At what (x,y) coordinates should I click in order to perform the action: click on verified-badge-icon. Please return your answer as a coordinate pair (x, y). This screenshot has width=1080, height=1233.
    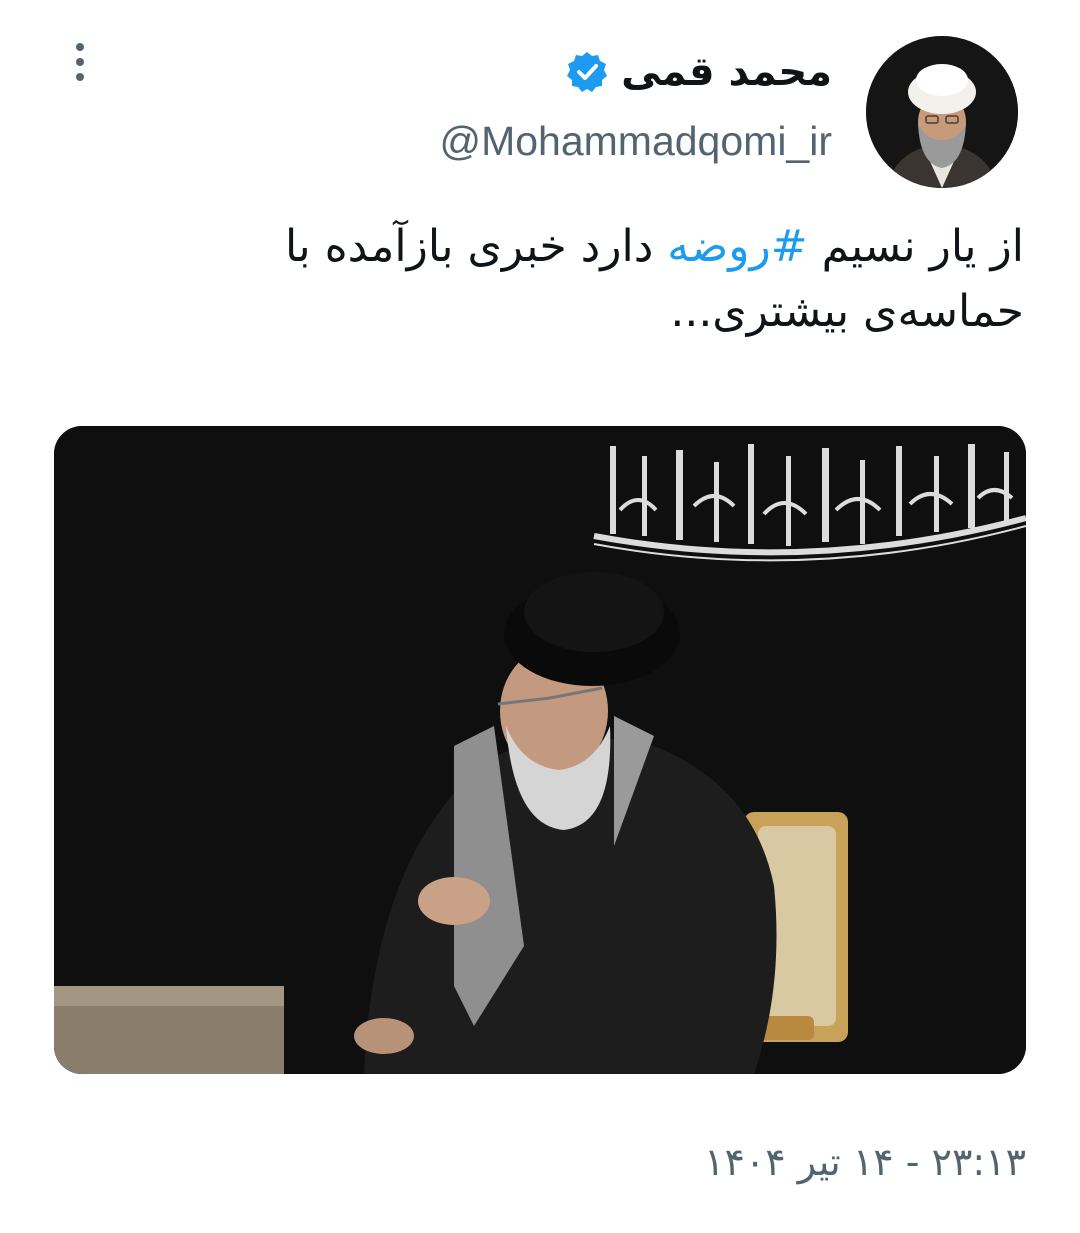
    Looking at the image, I should click on (587, 72).